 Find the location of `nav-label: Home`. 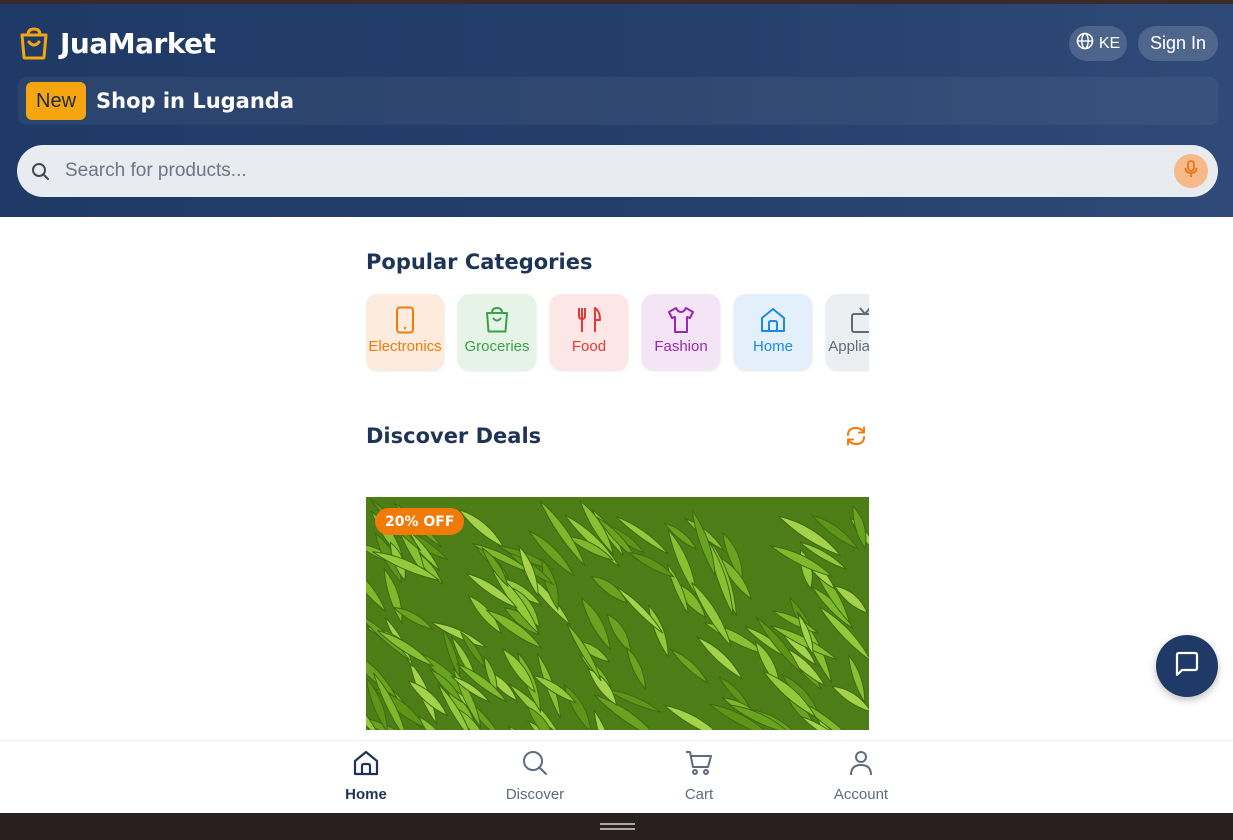

nav-label: Home is located at coordinates (366, 794).